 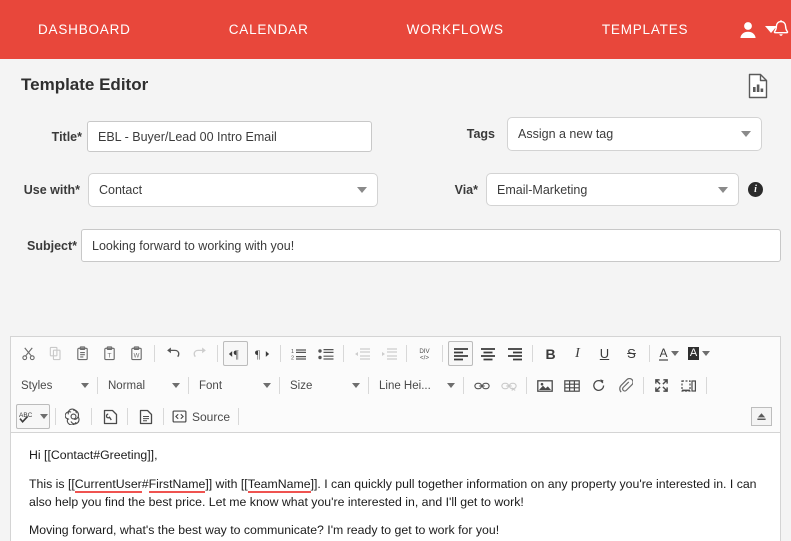 What do you see at coordinates (55, 353) in the screenshot?
I see `copy-icon` at bounding box center [55, 353].